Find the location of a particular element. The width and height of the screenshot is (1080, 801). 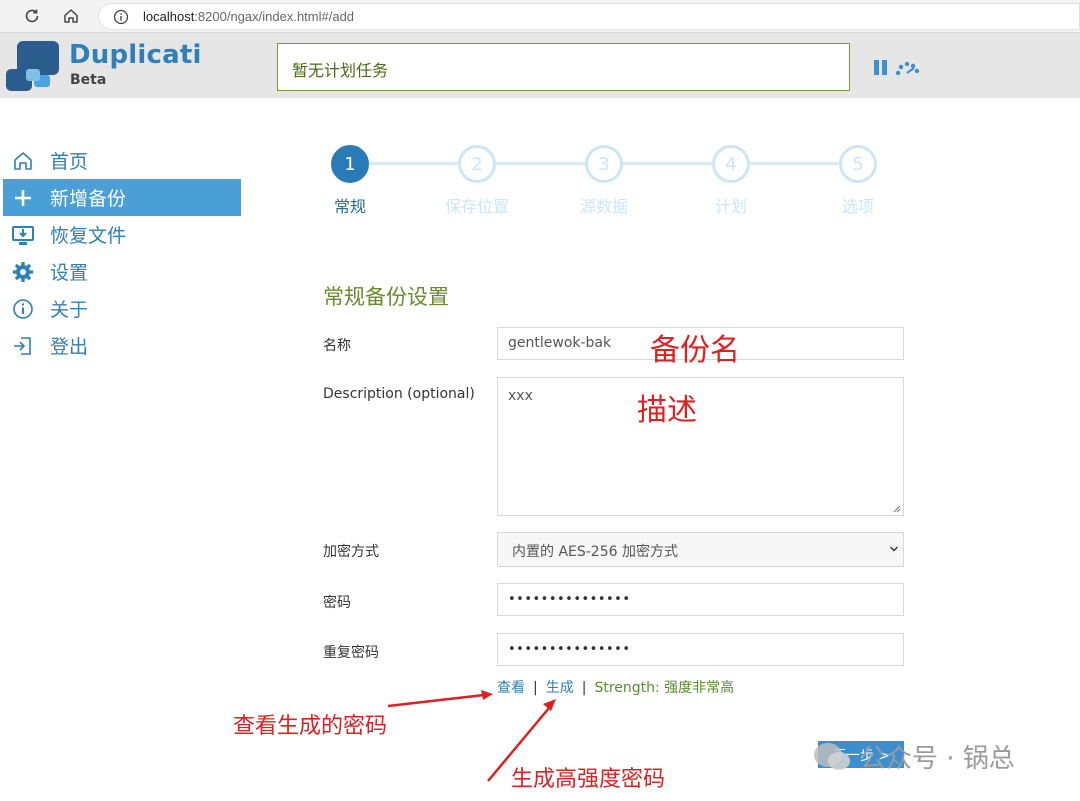

annotation-arrows is located at coordinates (471, 736).